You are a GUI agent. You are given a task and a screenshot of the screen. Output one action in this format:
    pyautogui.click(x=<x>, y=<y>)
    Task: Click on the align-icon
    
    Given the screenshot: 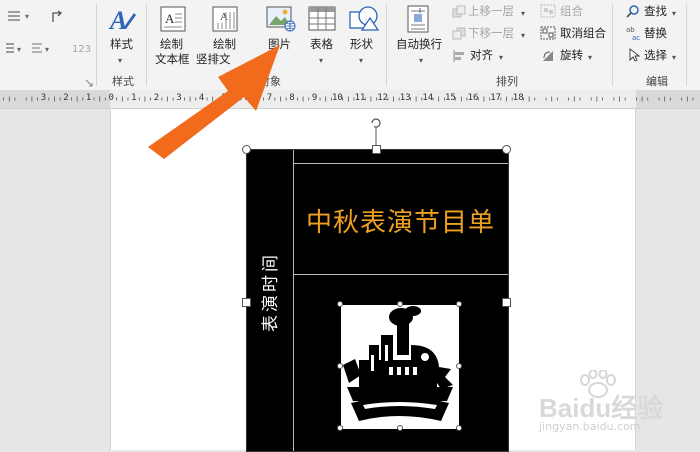 What is the action you would take?
    pyautogui.click(x=459, y=57)
    